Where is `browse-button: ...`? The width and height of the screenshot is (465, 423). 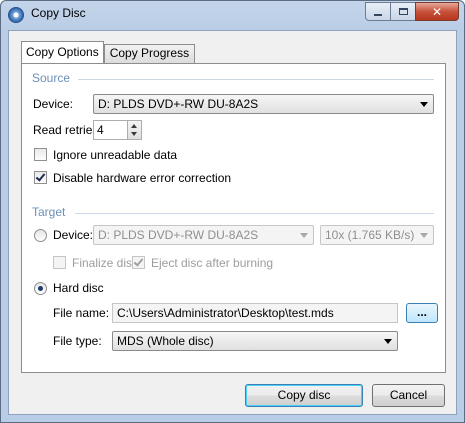
browse-button: ... is located at coordinates (422, 313).